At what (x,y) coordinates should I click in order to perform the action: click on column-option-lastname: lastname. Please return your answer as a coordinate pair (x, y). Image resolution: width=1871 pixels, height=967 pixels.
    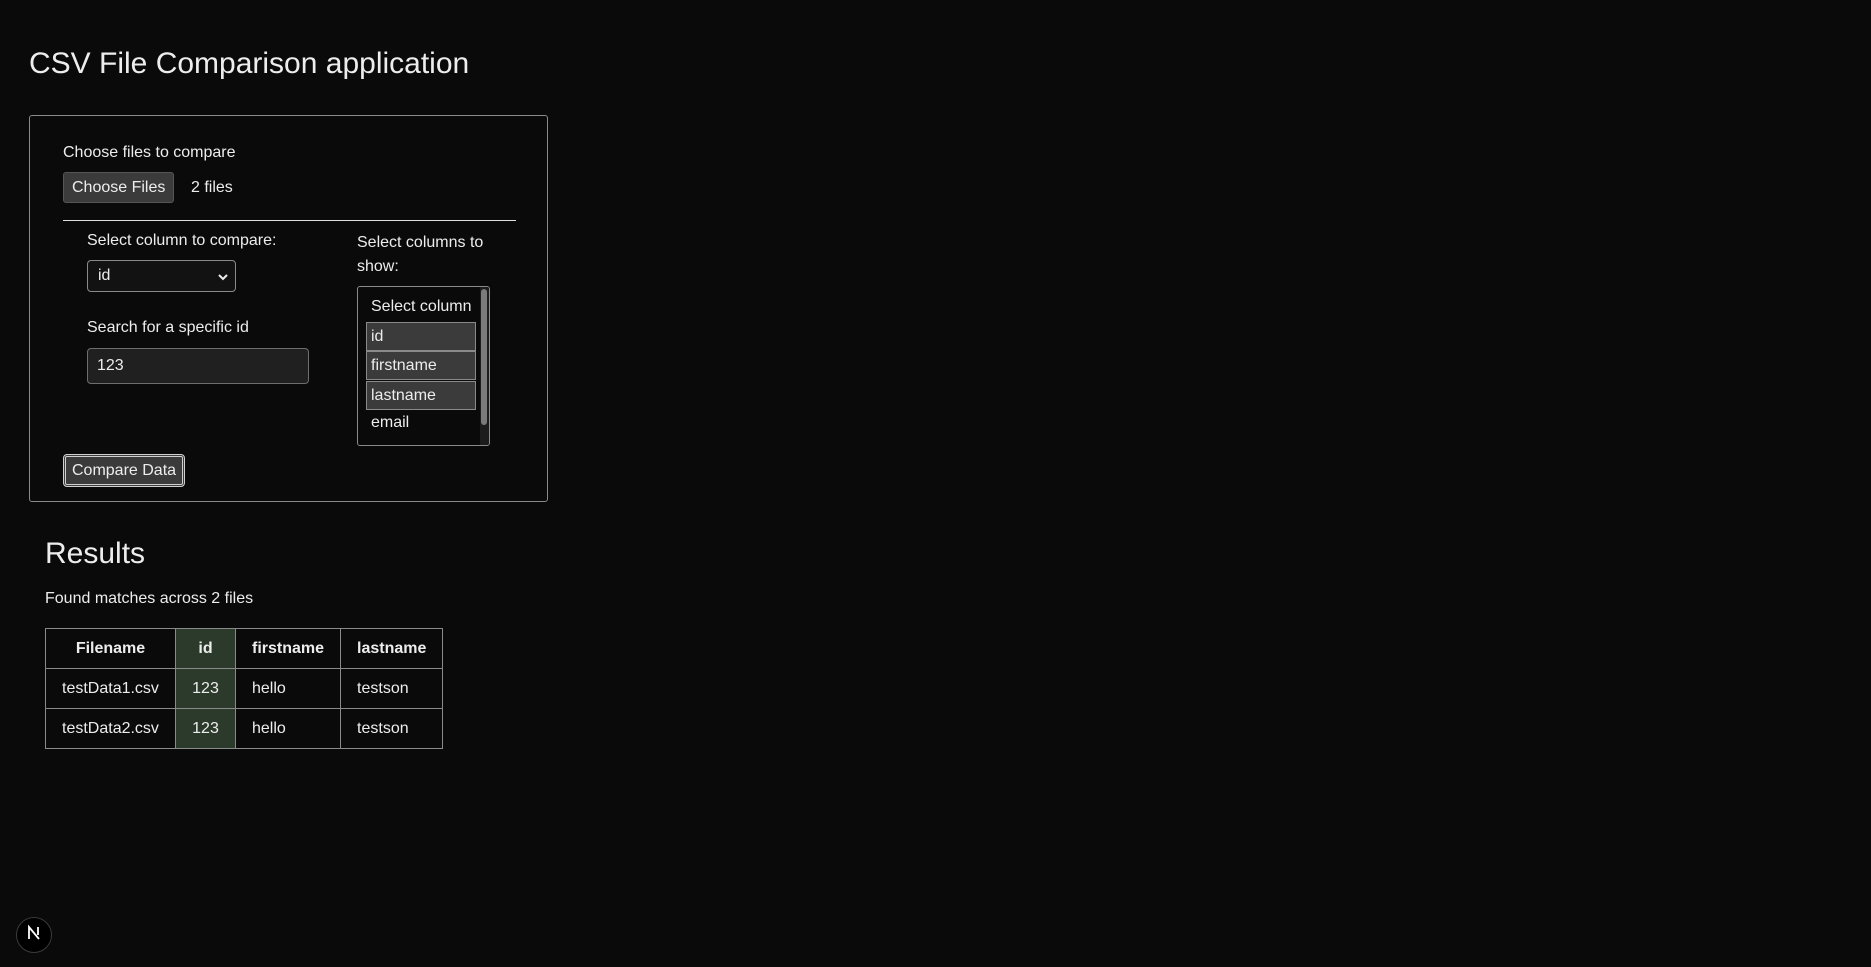
    Looking at the image, I should click on (421, 395).